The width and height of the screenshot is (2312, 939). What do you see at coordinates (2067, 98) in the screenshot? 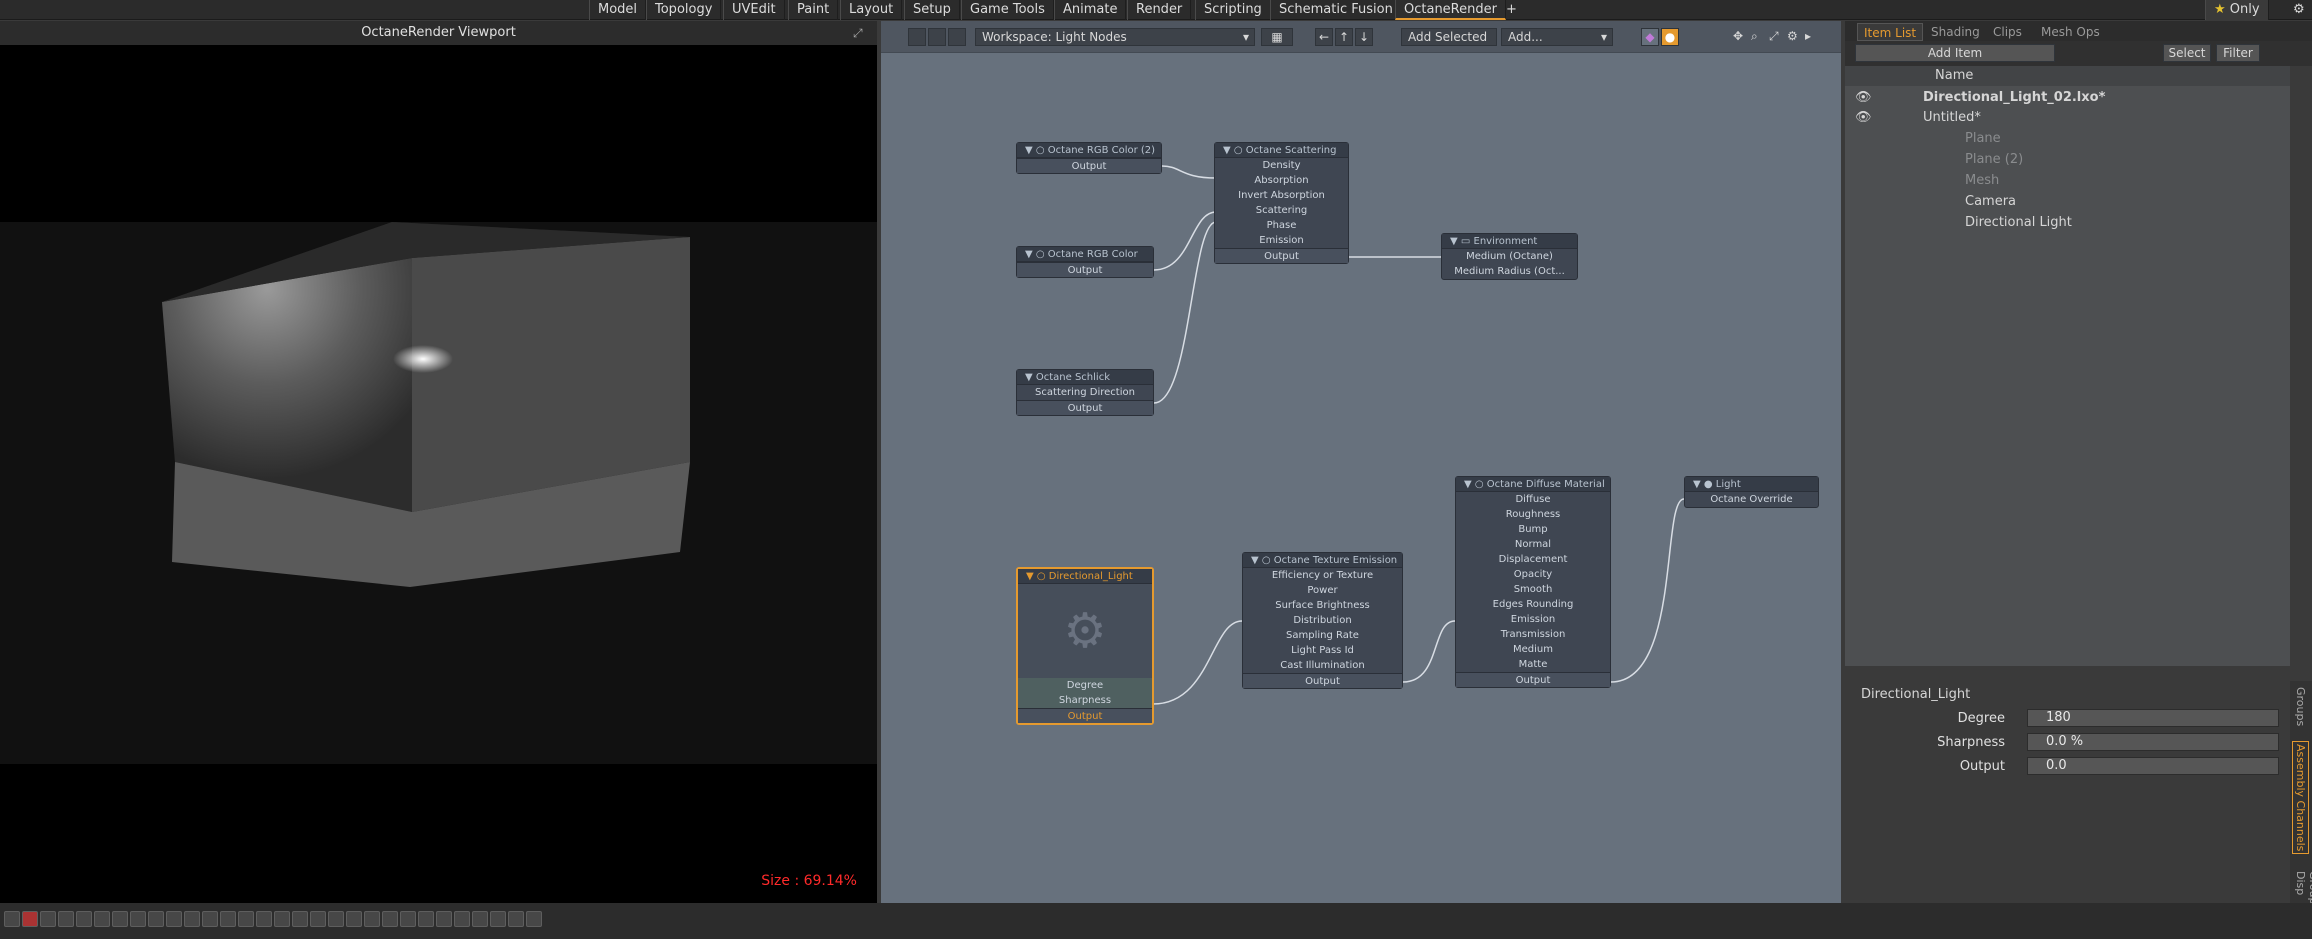
I see `list-item: 👁 Directional_Light_02.lxo*` at bounding box center [2067, 98].